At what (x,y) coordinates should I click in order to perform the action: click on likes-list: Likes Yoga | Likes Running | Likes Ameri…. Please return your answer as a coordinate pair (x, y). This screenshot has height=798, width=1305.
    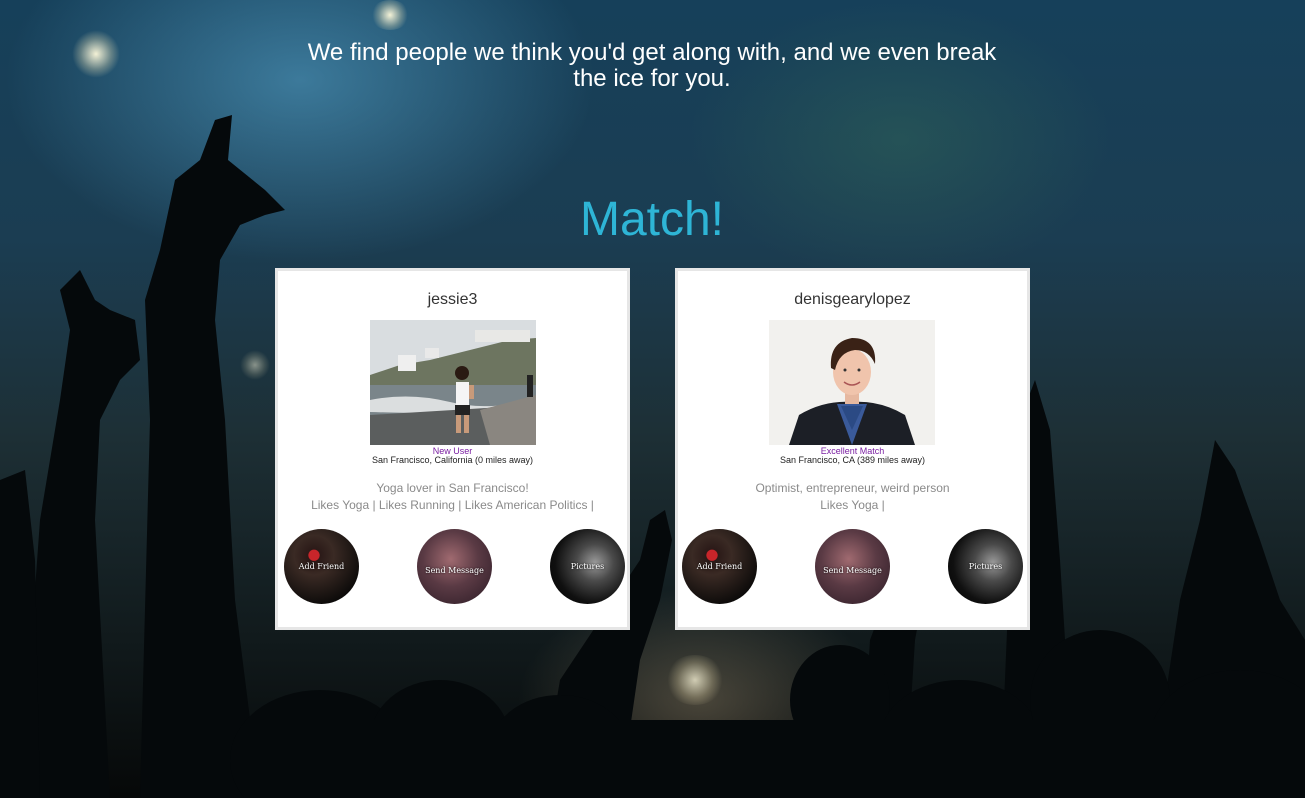
    Looking at the image, I should click on (452, 505).